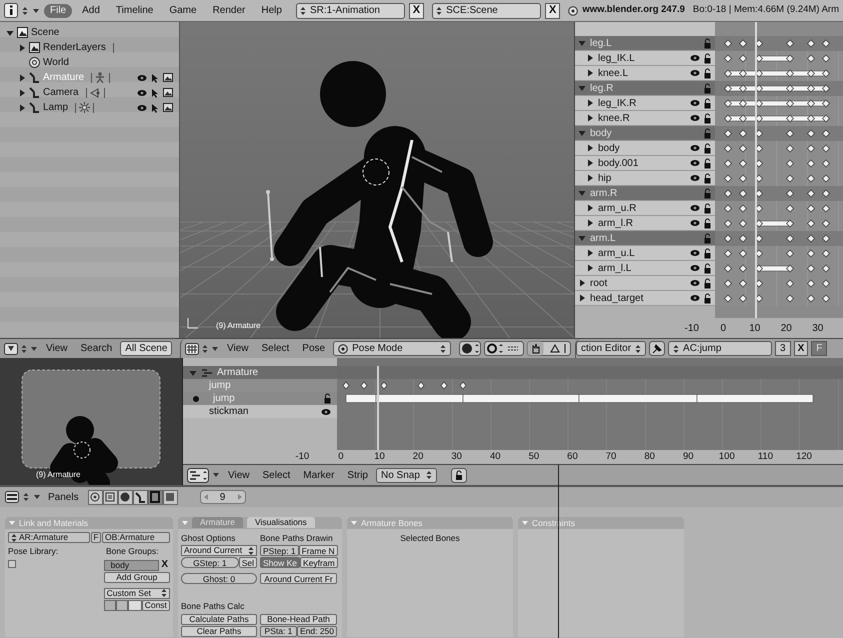 The width and height of the screenshot is (843, 638). I want to click on sun-icon, so click(84, 107).